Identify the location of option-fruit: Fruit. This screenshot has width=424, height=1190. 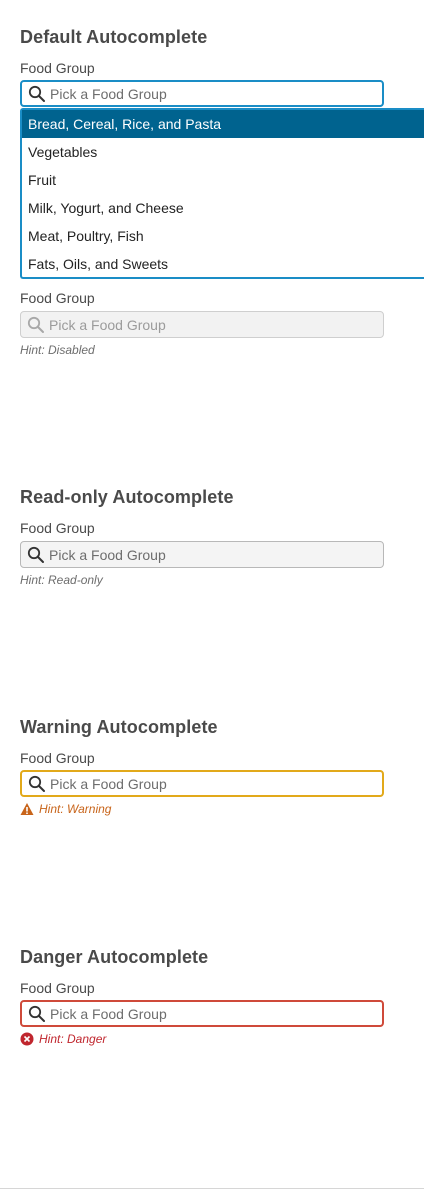
(223, 180).